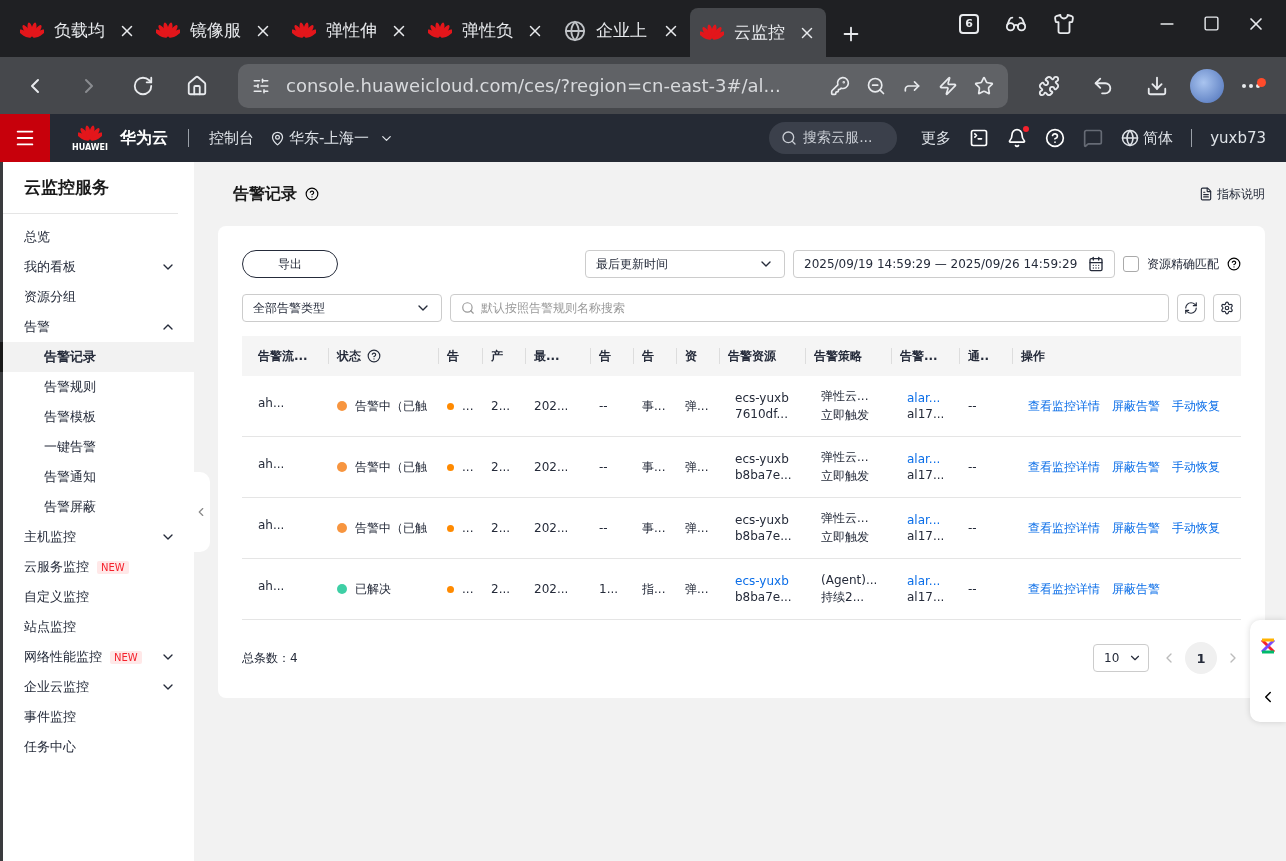  Describe the element at coordinates (1093, 138) in the screenshot. I see `feedback-icon` at that location.